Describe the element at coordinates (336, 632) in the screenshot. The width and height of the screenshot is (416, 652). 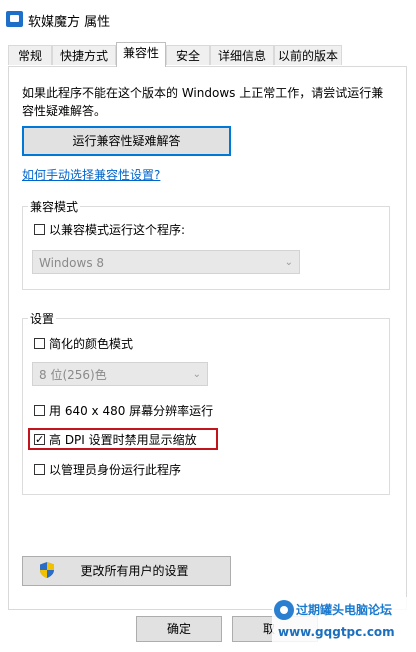
I see `watermark-url: www.gqgtpc.com` at that location.